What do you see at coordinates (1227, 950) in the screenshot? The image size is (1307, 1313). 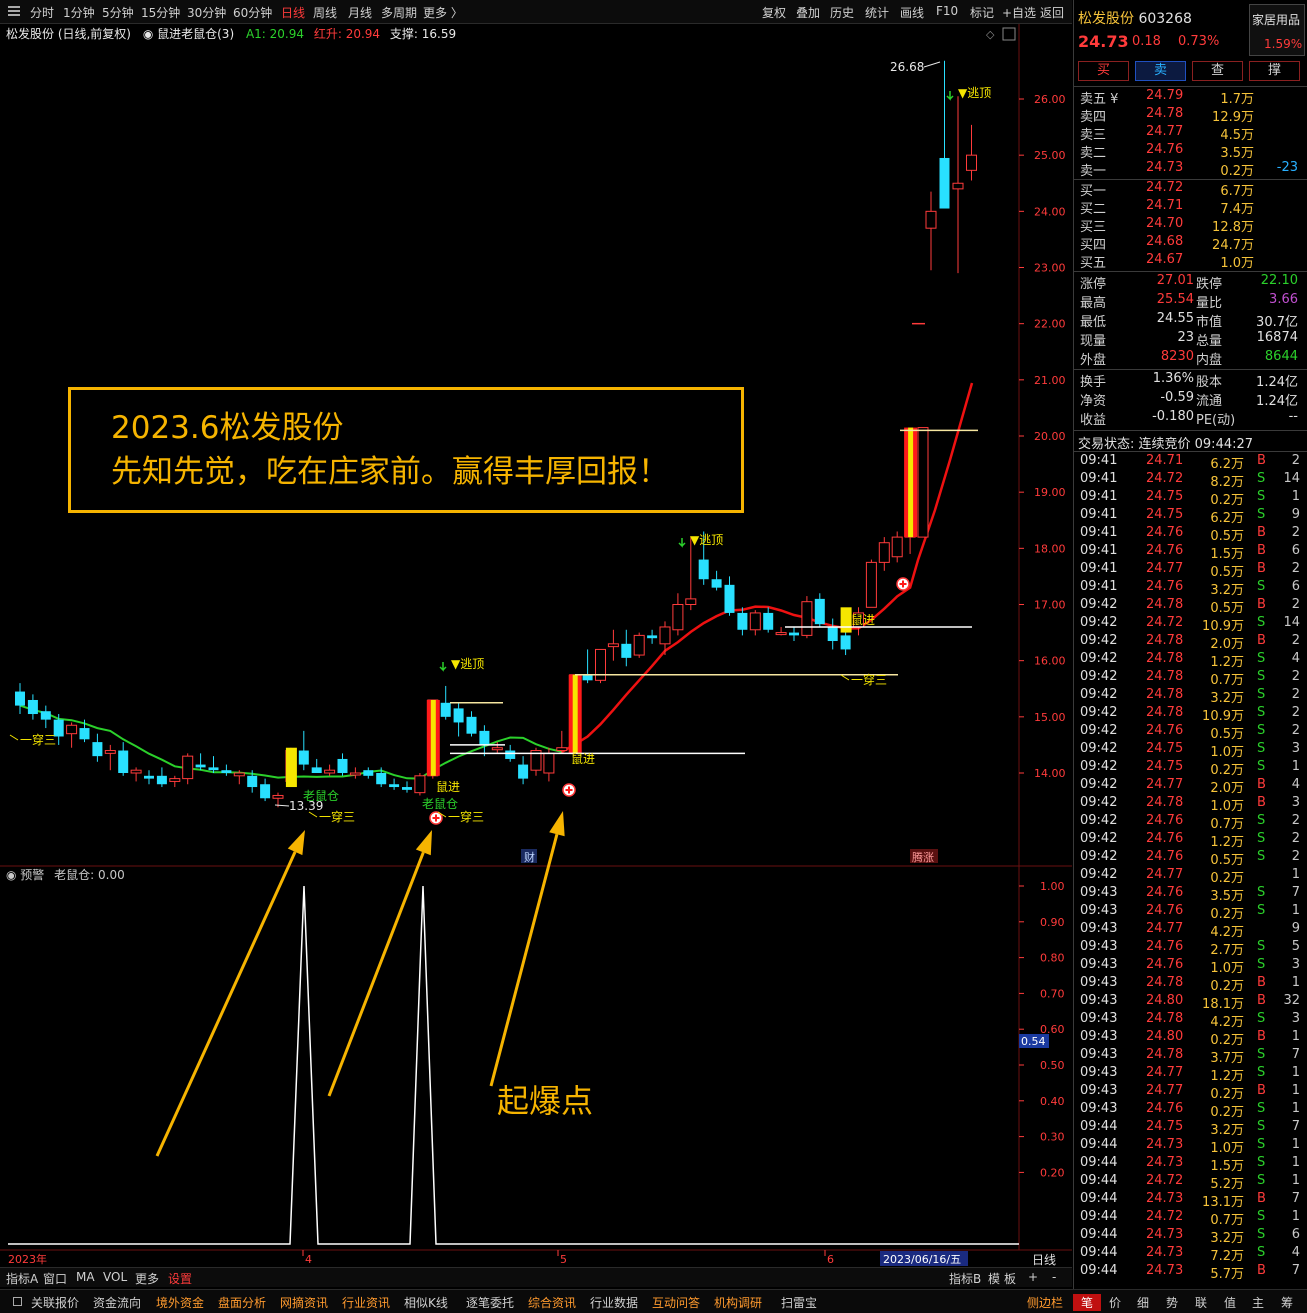 I see `tick-volume: 2.7万` at bounding box center [1227, 950].